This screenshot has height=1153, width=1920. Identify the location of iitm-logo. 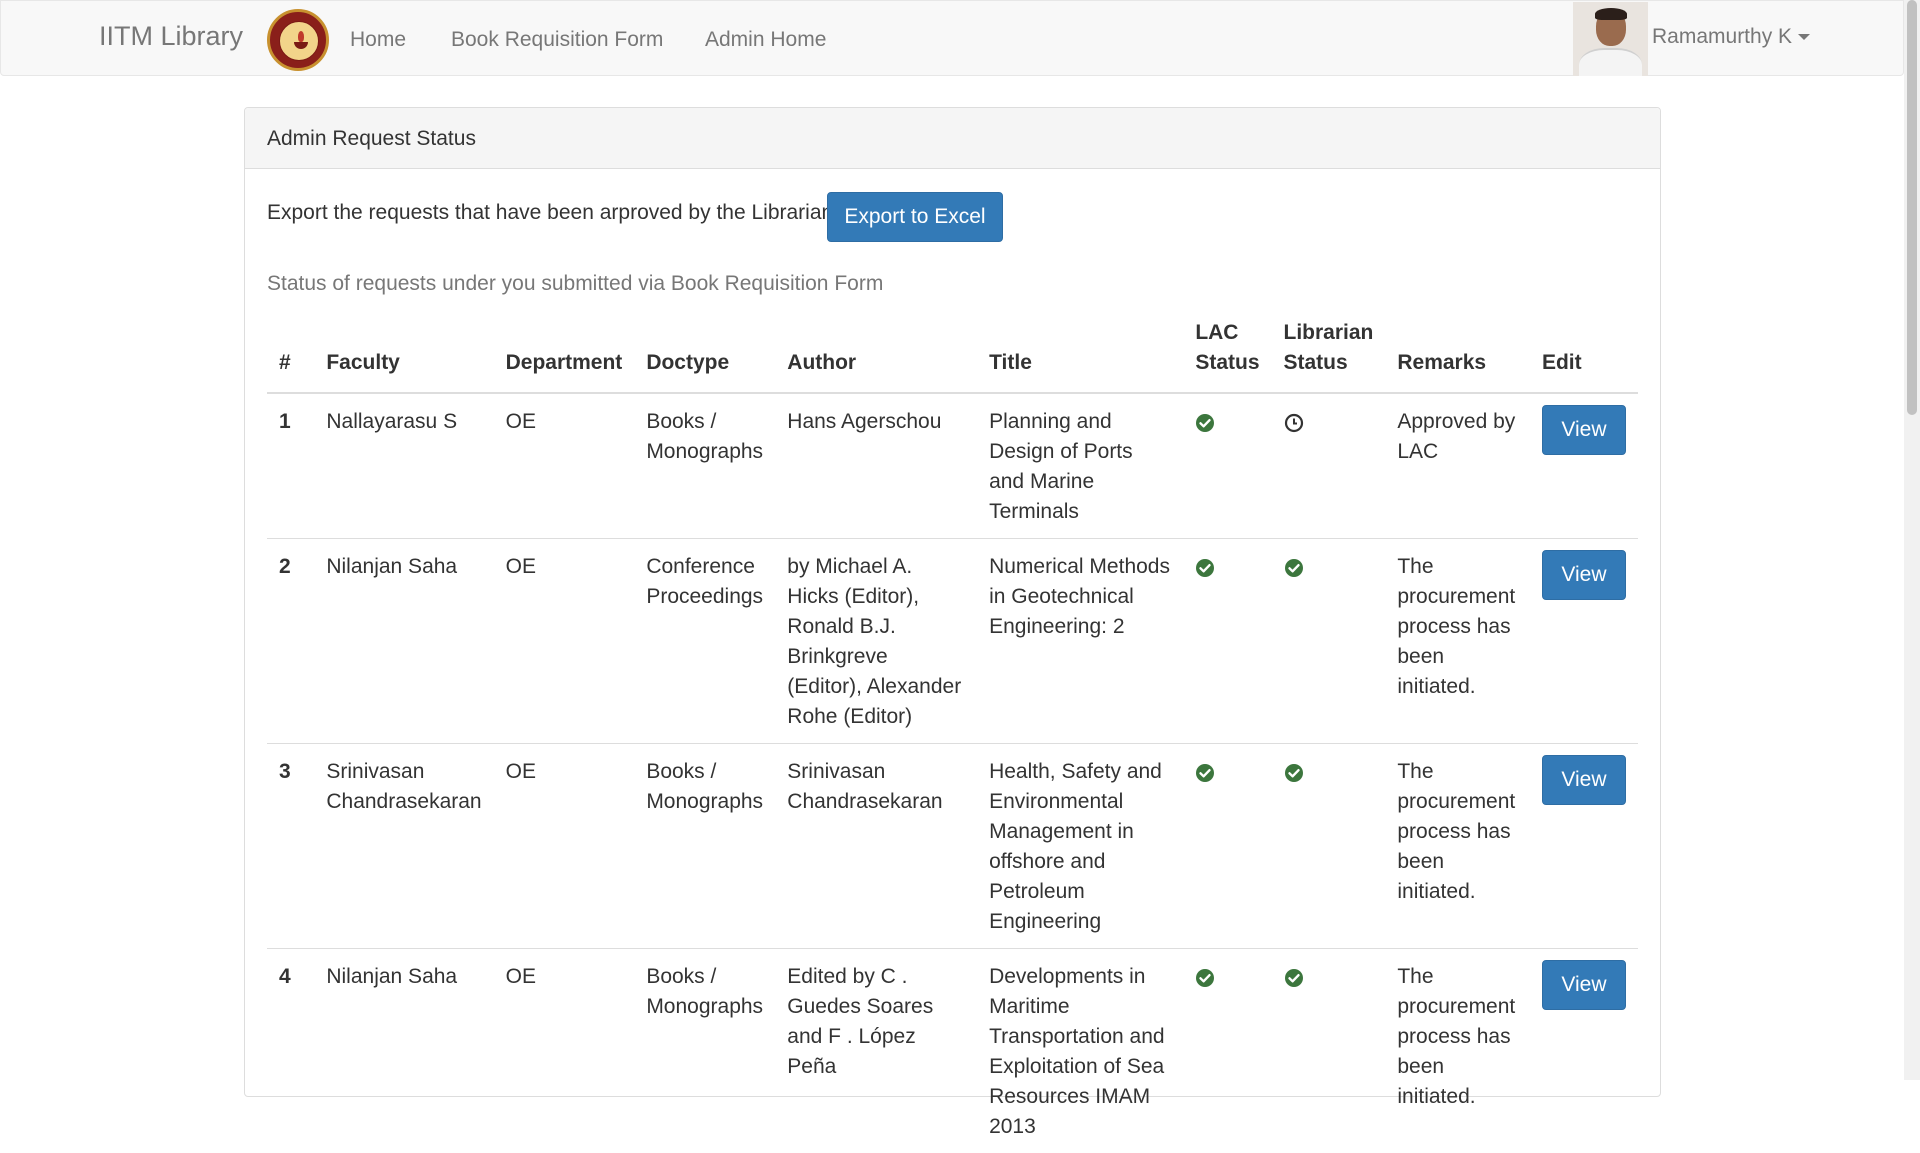
(298, 40).